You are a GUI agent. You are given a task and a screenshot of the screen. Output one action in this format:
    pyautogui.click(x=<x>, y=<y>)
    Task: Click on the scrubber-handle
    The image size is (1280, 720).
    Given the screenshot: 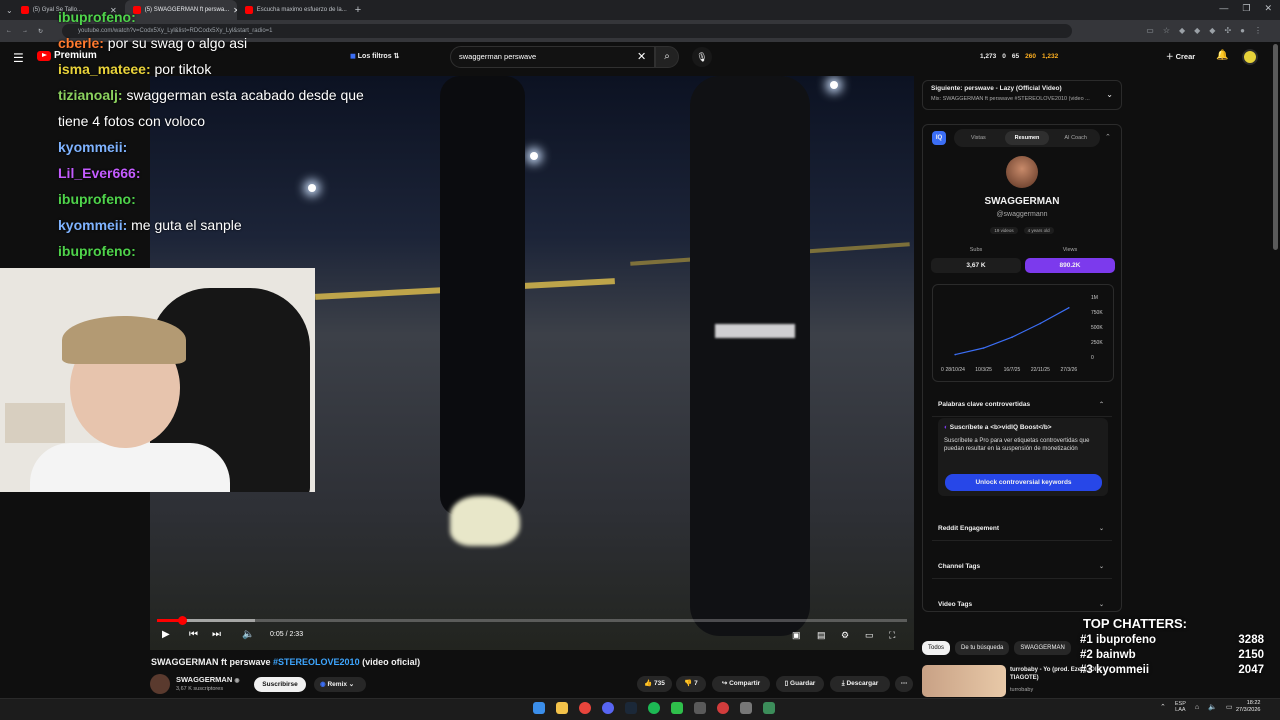 What is the action you would take?
    pyautogui.click(x=182, y=620)
    